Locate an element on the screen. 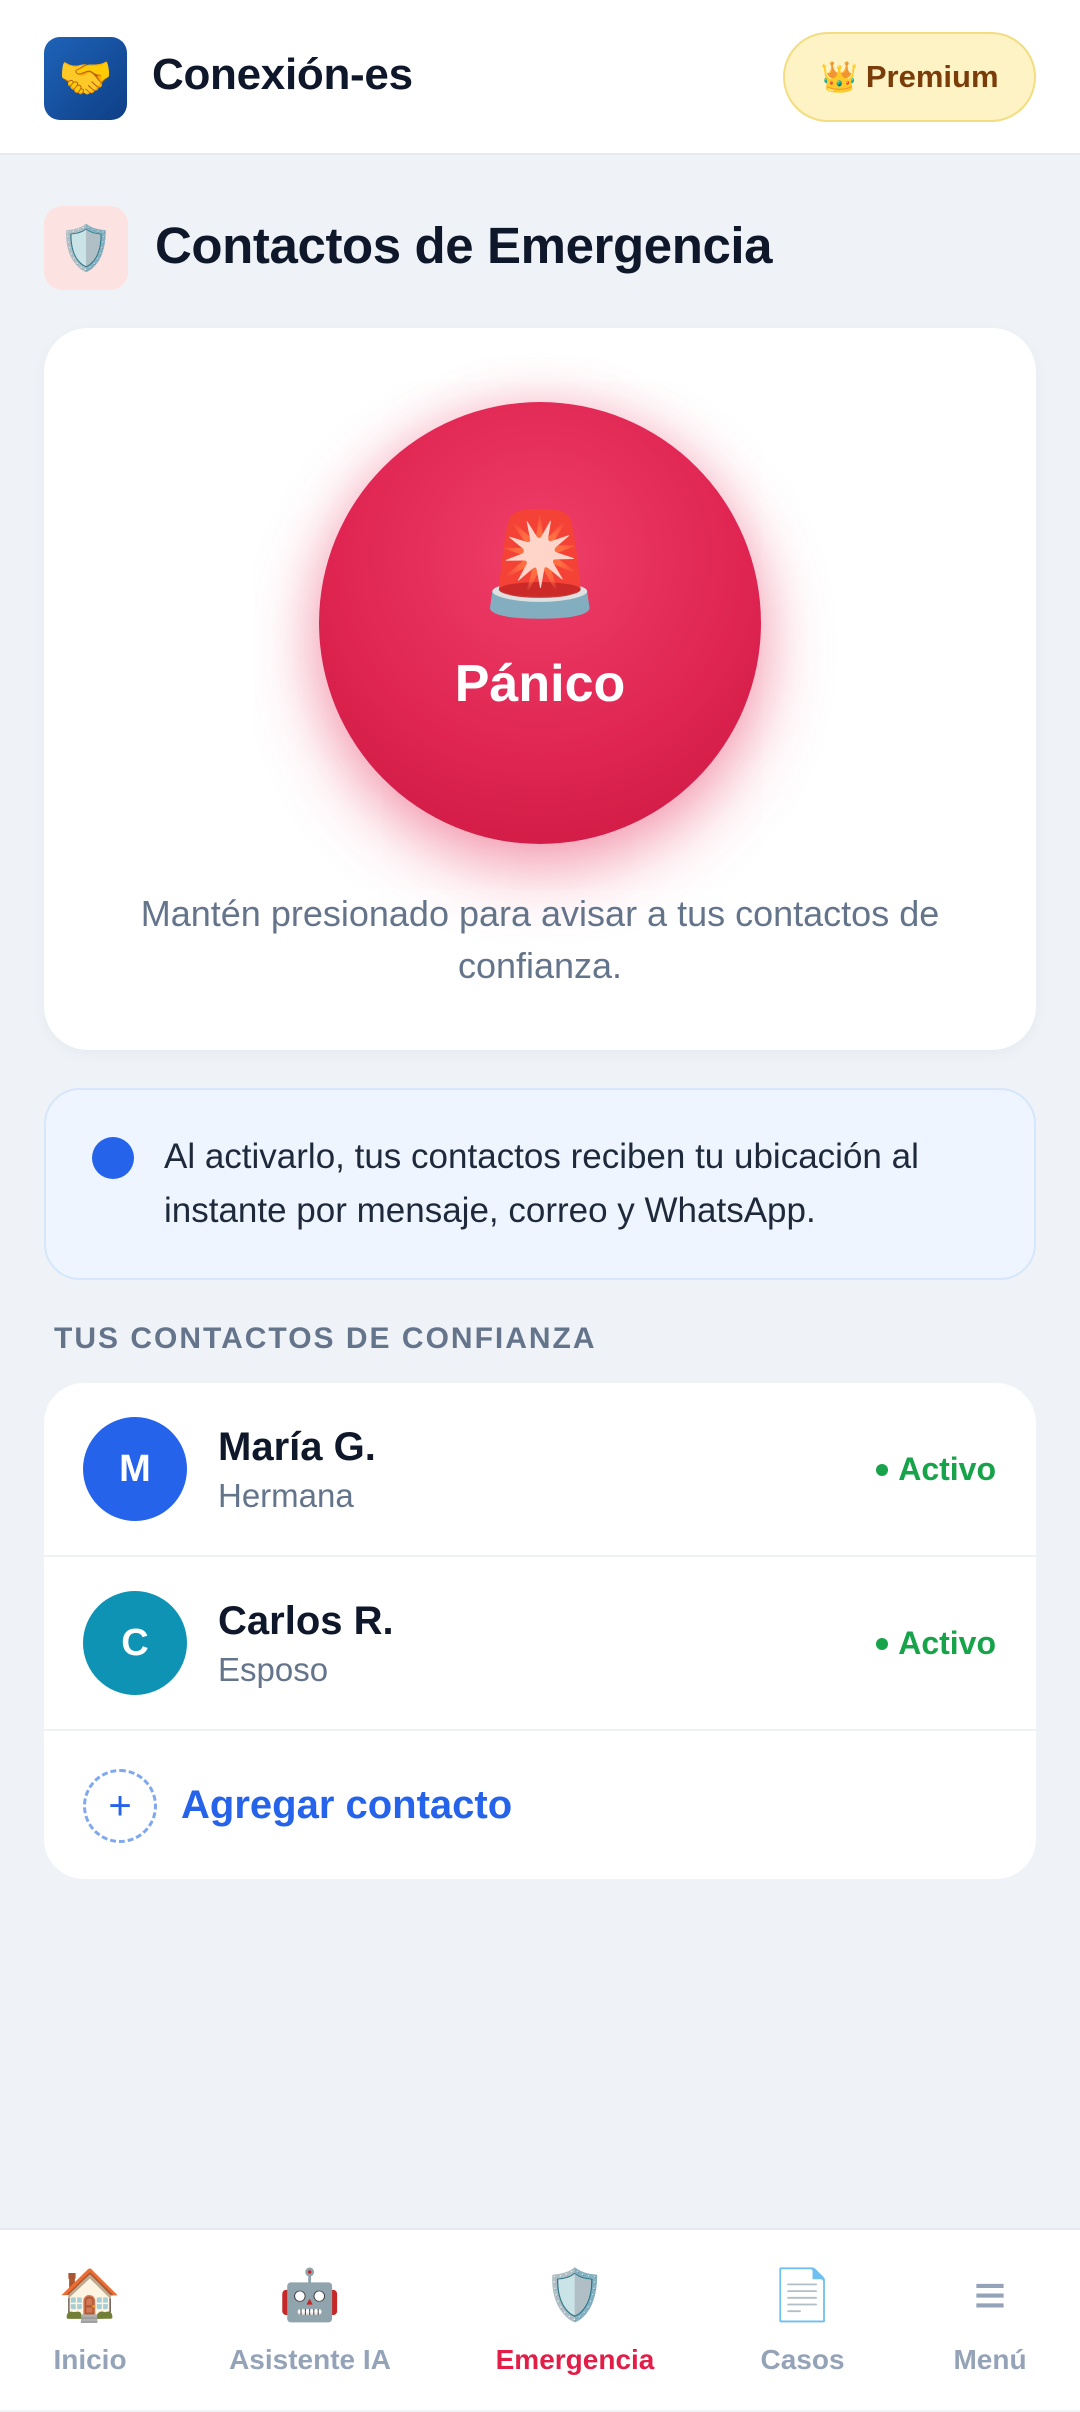 The height and width of the screenshot is (2412, 1080). panic-button: 🚨 Pánico is located at coordinates (540, 623).